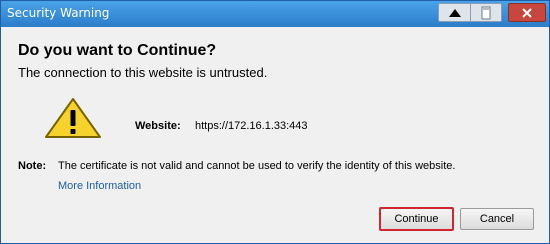  I want to click on cancel-button: Cancel, so click(497, 219).